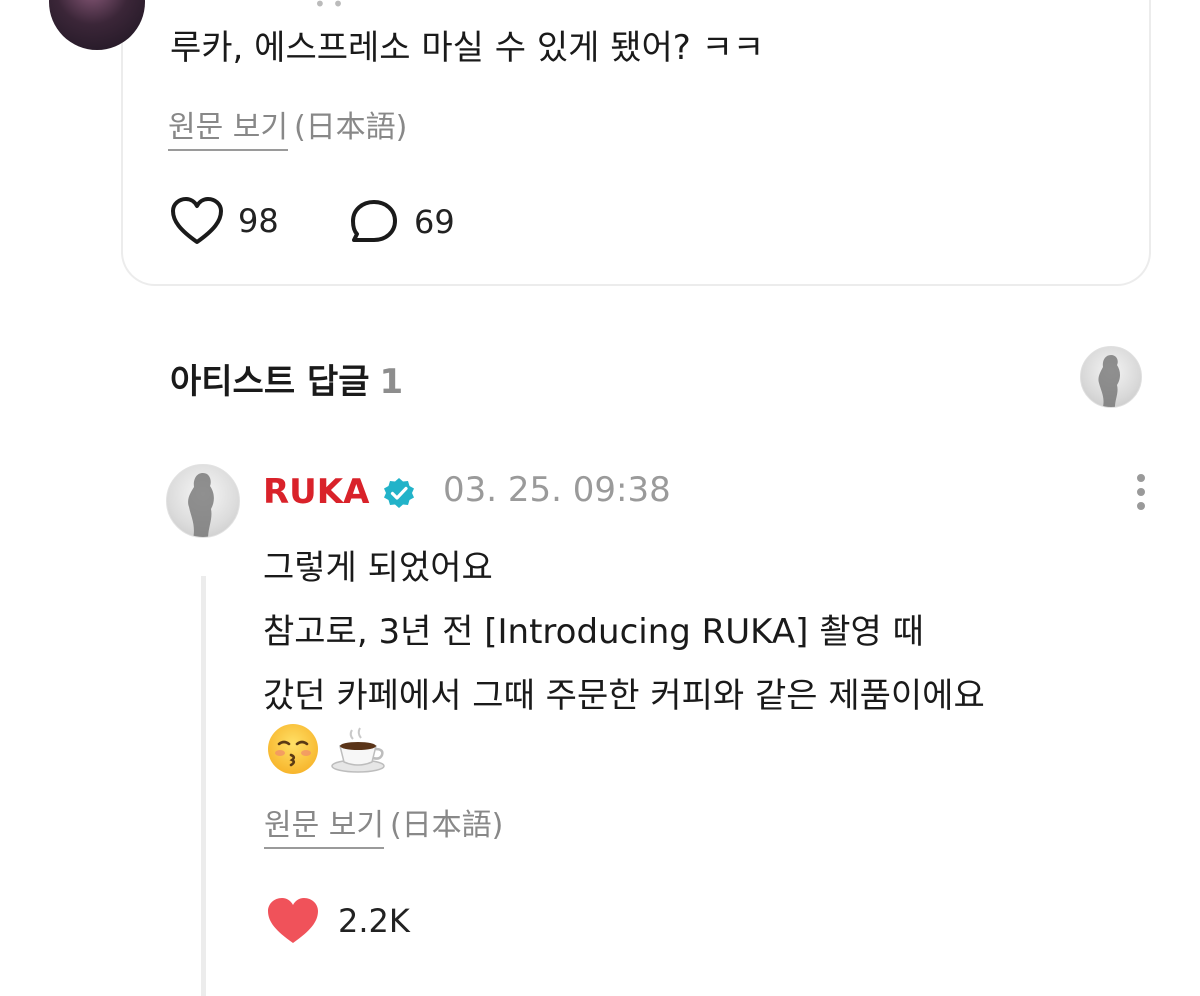  I want to click on post-translate-lang: (日本語), so click(350, 127).